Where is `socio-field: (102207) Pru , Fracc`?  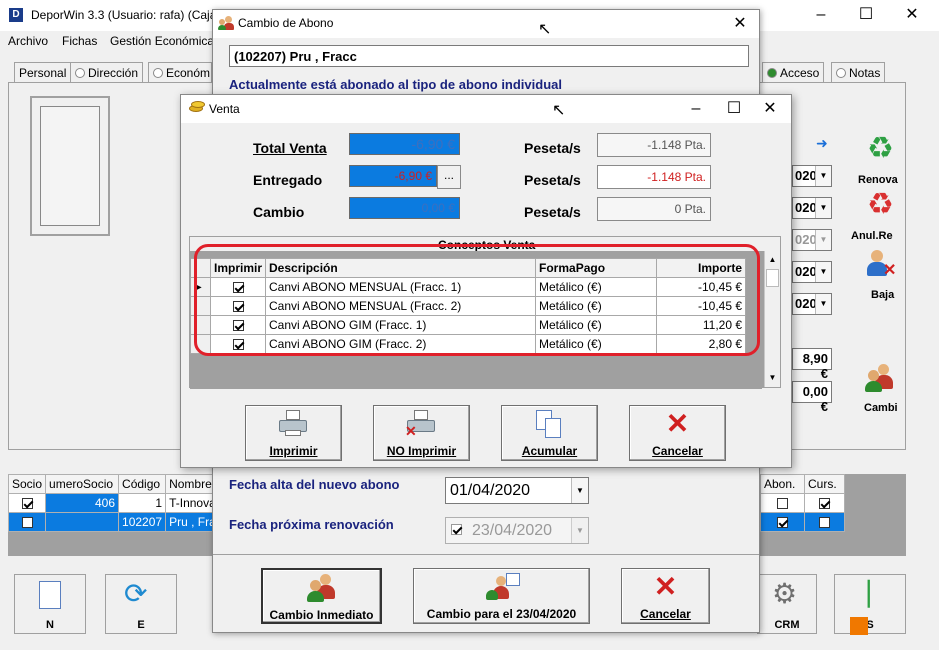
socio-field: (102207) Pru , Fracc is located at coordinates (489, 56).